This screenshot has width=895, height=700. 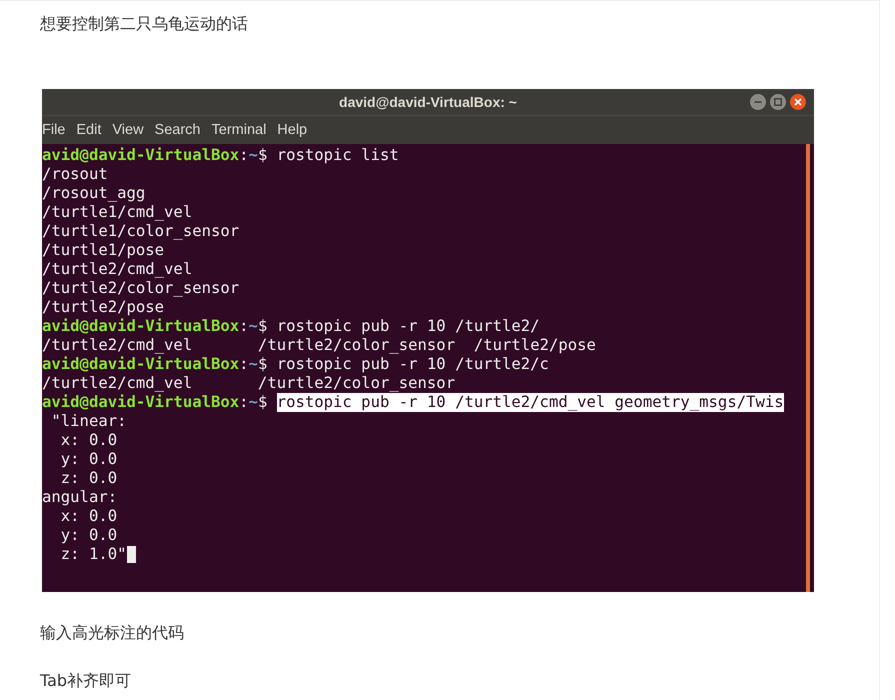 What do you see at coordinates (128, 130) in the screenshot?
I see `menu-item: View` at bounding box center [128, 130].